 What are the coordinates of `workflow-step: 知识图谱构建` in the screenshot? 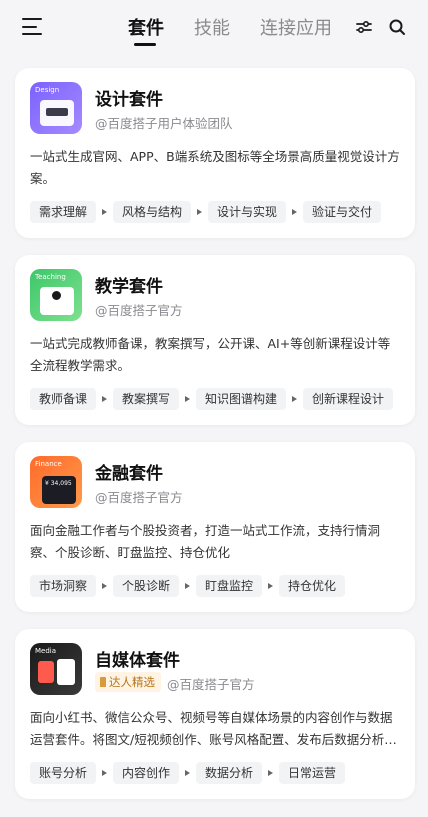 It's located at (241, 399).